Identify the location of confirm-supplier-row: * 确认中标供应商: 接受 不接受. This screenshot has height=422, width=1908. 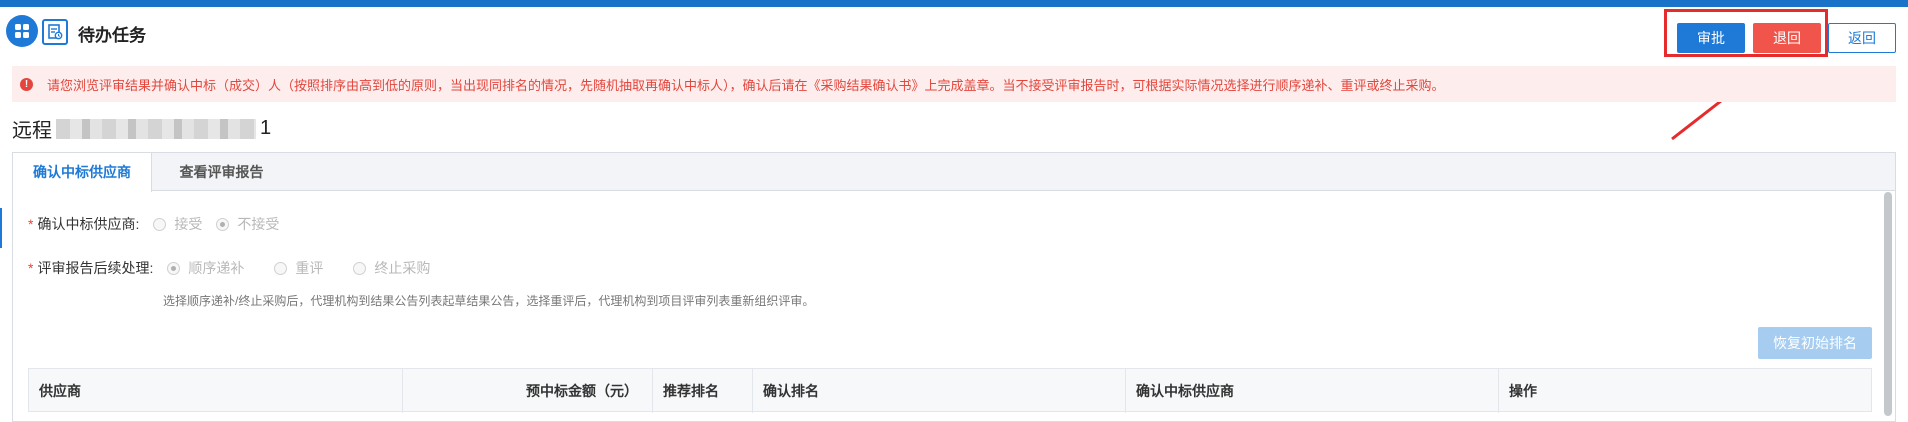
(153, 224).